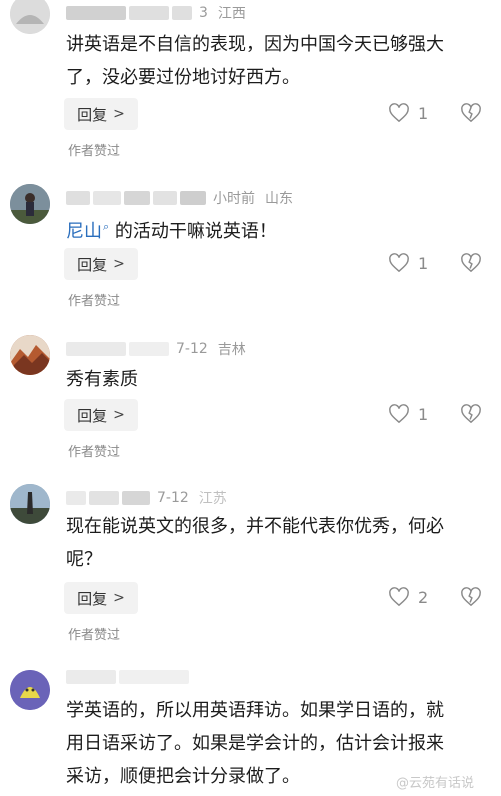  Describe the element at coordinates (212, 499) in the screenshot. I see `comment-location: 江苏` at that location.